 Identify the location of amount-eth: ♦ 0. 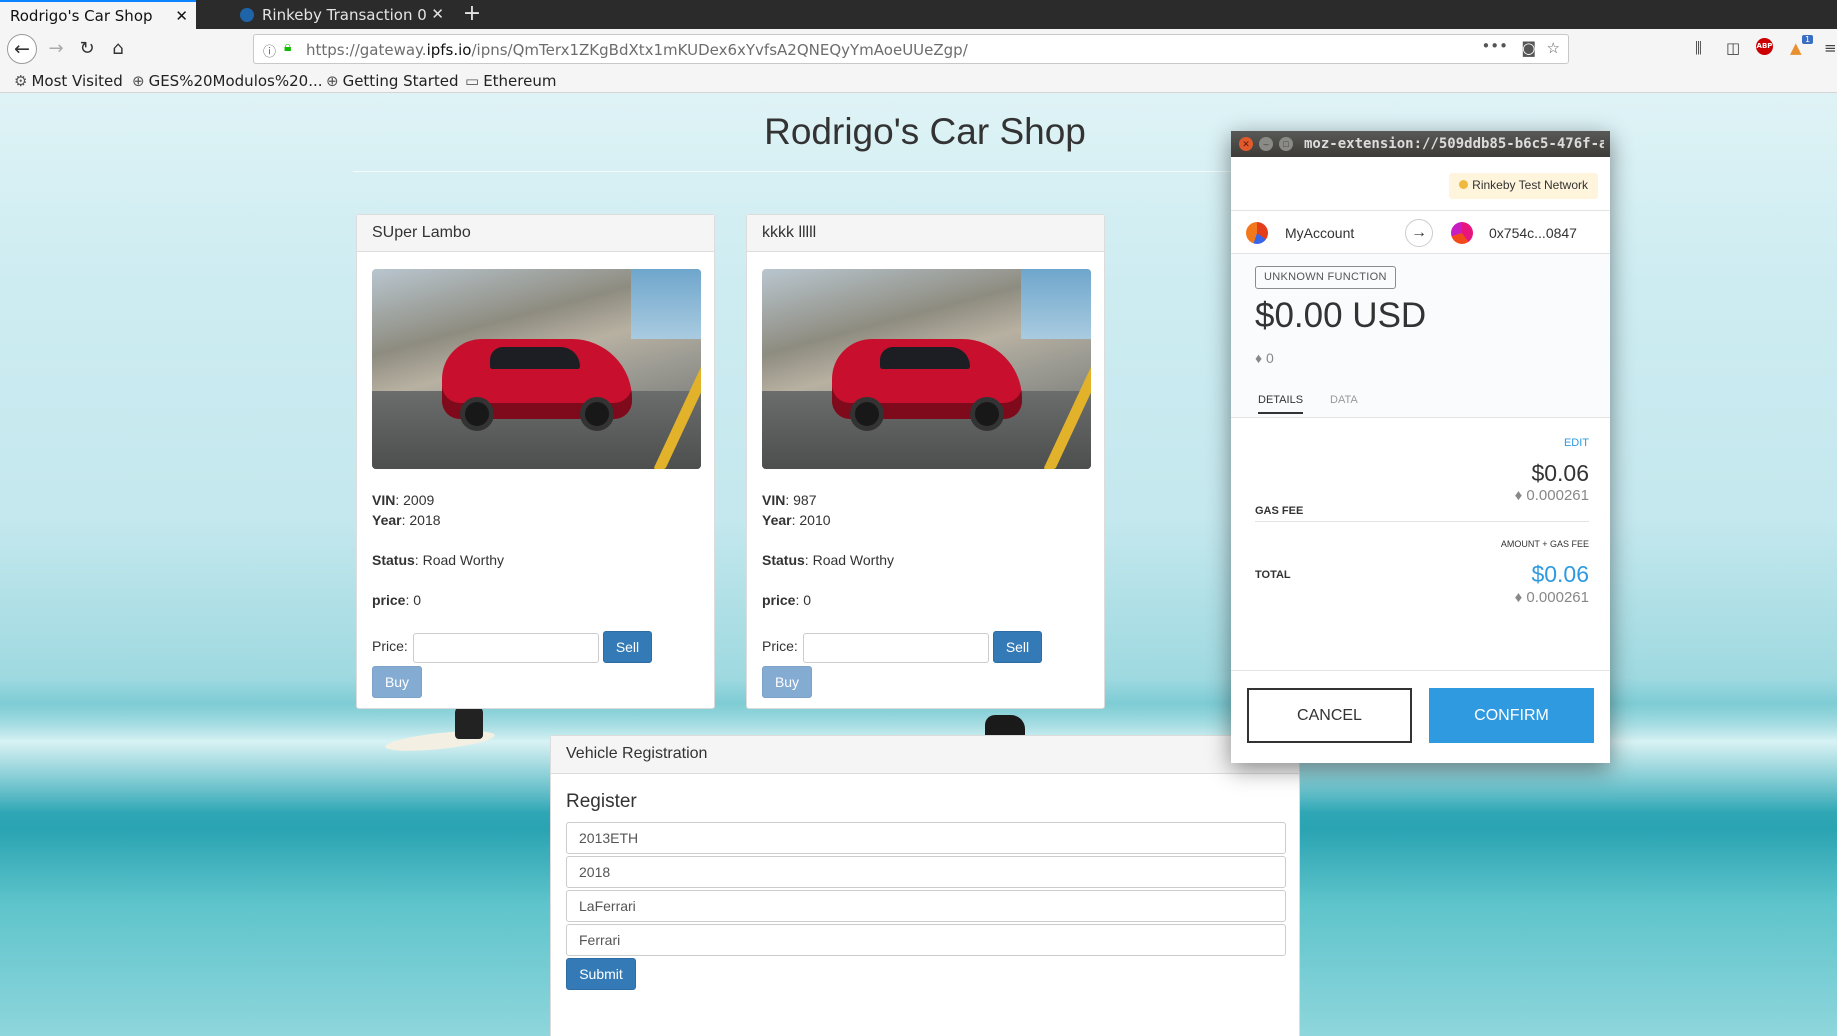
(1264, 358).